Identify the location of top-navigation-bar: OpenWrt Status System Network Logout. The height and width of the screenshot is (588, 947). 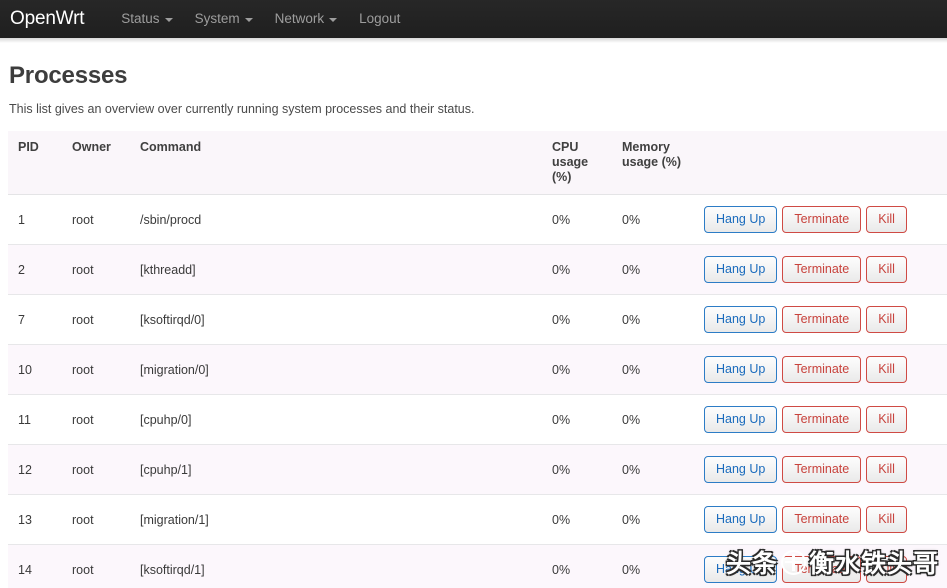
(473, 21).